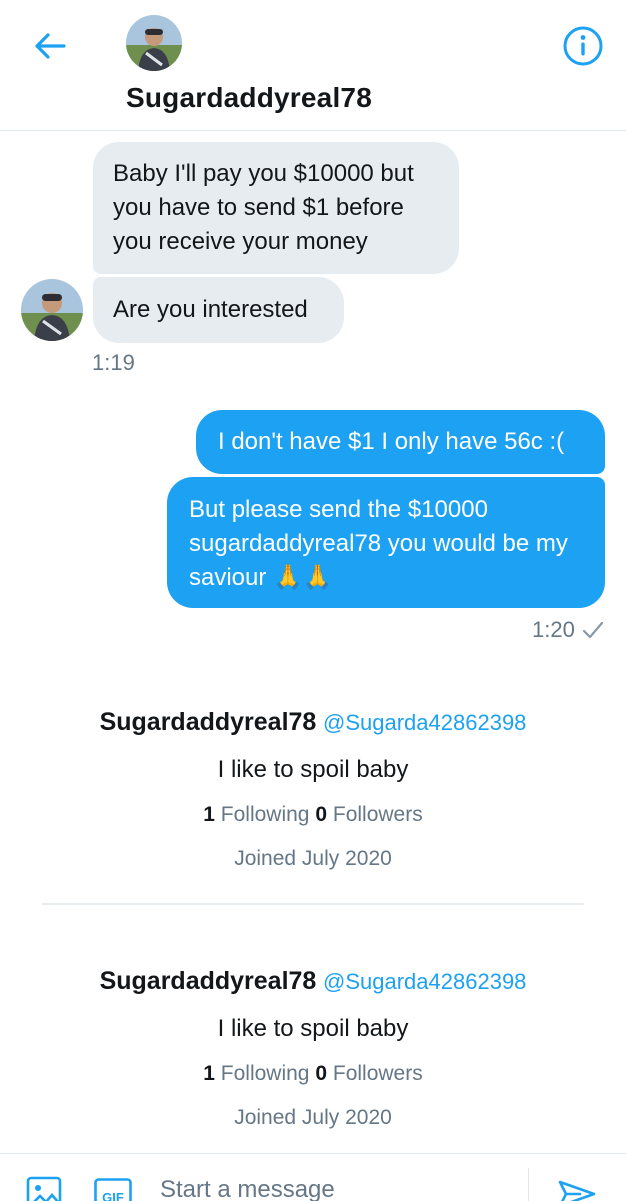 Image resolution: width=626 pixels, height=1201 pixels. Describe the element at coordinates (400, 442) in the screenshot. I see `sent-message: I don't have $1 I only have 56c :(` at that location.